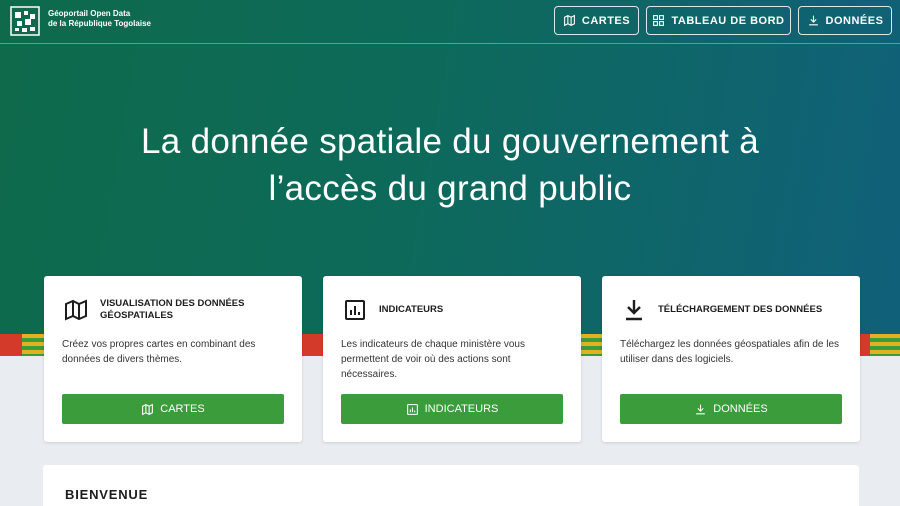 Image resolution: width=900 pixels, height=506 pixels. Describe the element at coordinates (172, 309) in the screenshot. I see `card-title: VISUALISATION DES DONNÉES GÉOSPATIALES` at that location.